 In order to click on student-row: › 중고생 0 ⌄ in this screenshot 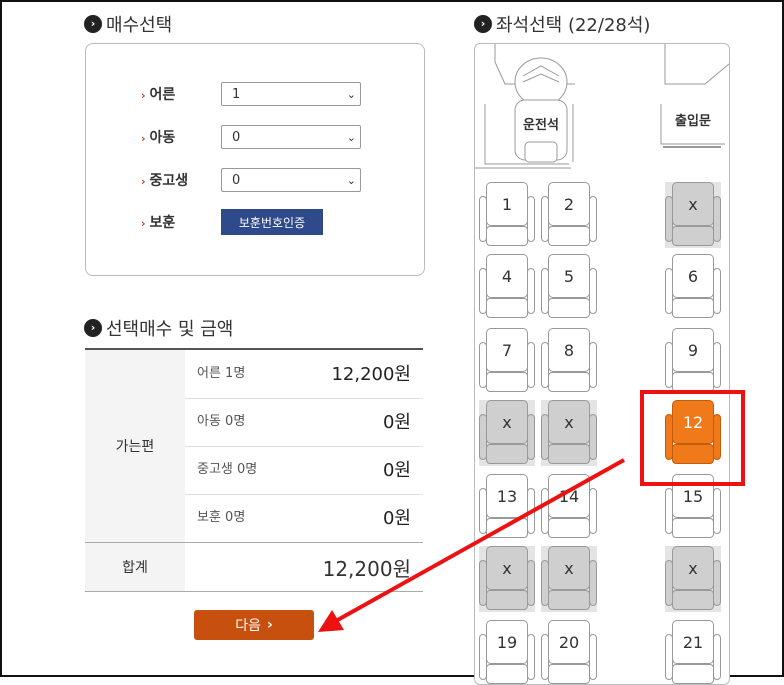, I will do `click(251, 180)`.